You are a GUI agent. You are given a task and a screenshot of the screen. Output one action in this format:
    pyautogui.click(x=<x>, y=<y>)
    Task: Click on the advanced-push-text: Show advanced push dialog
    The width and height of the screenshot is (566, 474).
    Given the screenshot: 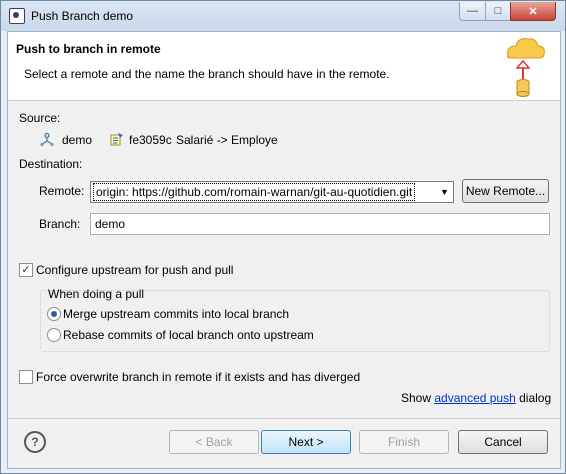 What is the action you would take?
    pyautogui.click(x=476, y=398)
    